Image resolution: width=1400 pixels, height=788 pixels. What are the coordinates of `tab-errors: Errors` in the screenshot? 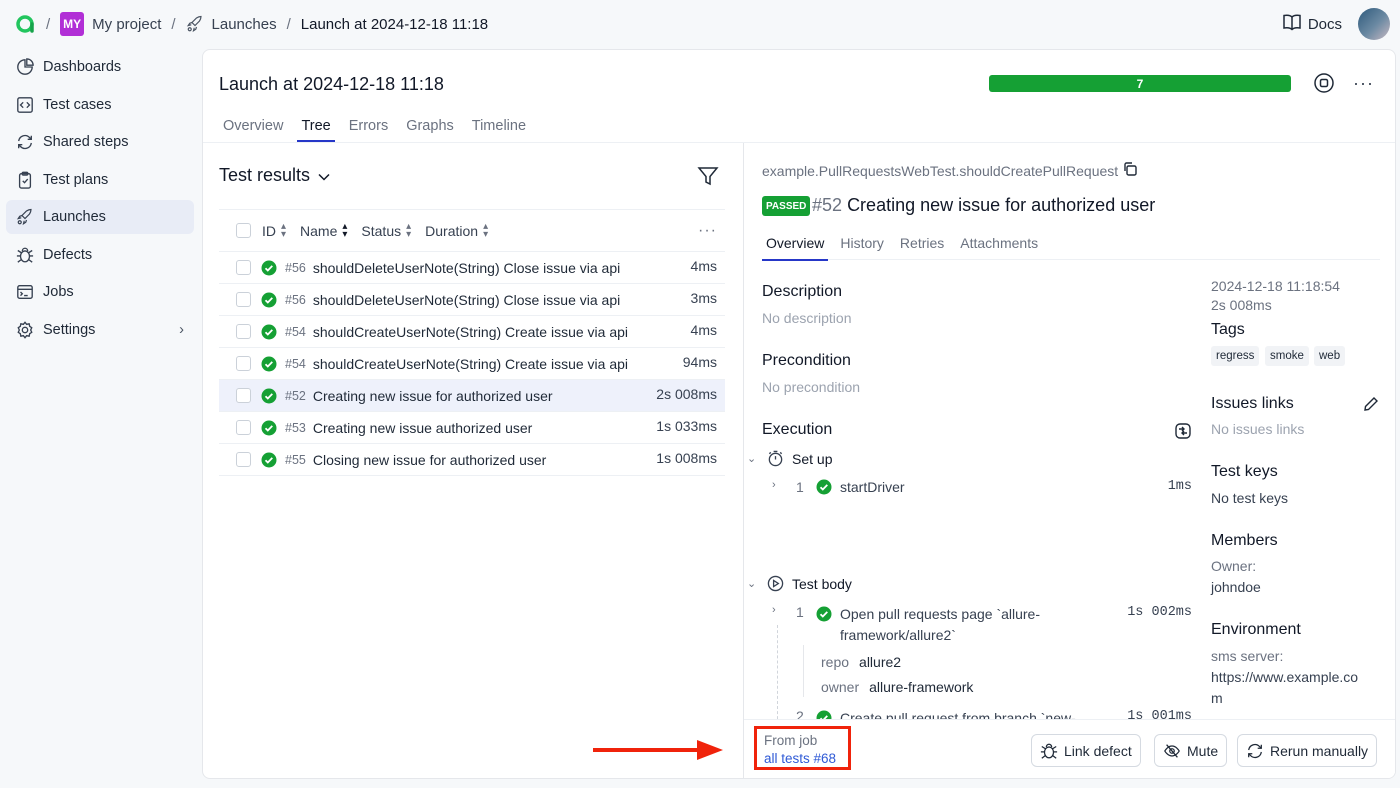 It's located at (368, 128).